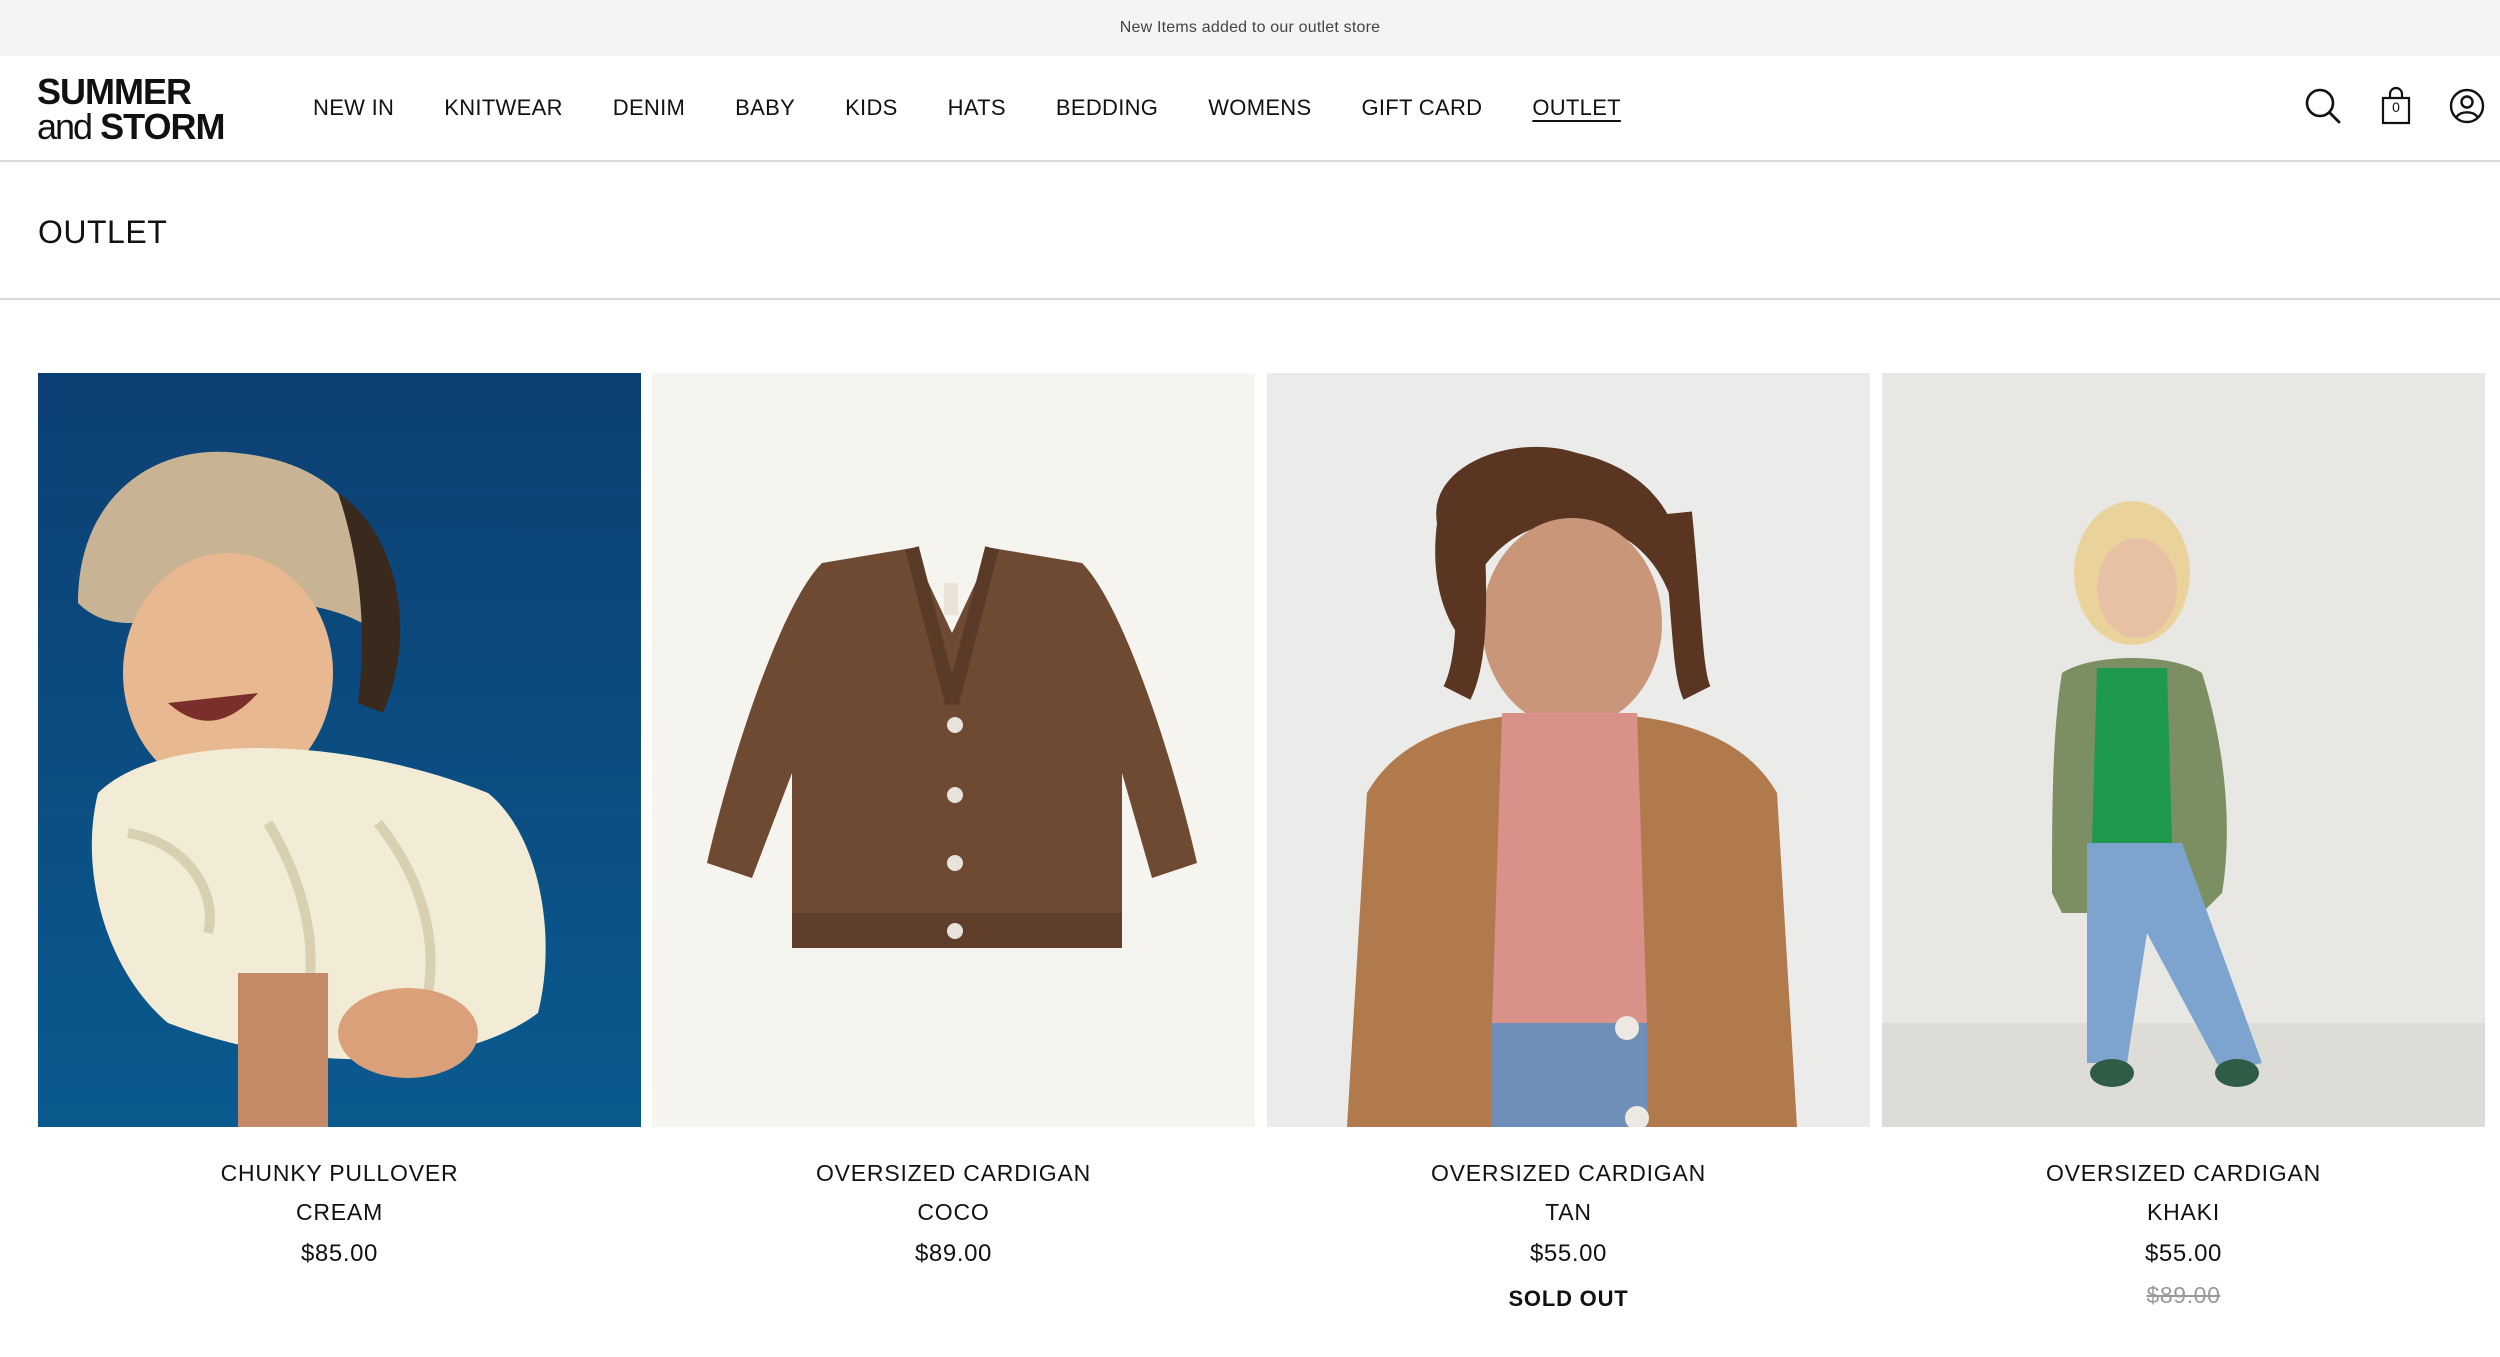 This screenshot has height=1357, width=2500. What do you see at coordinates (339, 1173) in the screenshot?
I see `product-name: CHUNKY PULLOVER` at bounding box center [339, 1173].